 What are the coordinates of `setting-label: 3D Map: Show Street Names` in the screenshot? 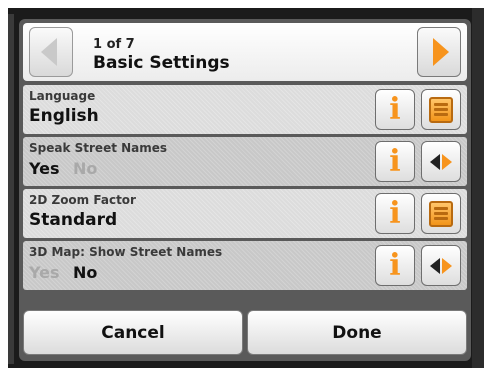 It's located at (126, 252).